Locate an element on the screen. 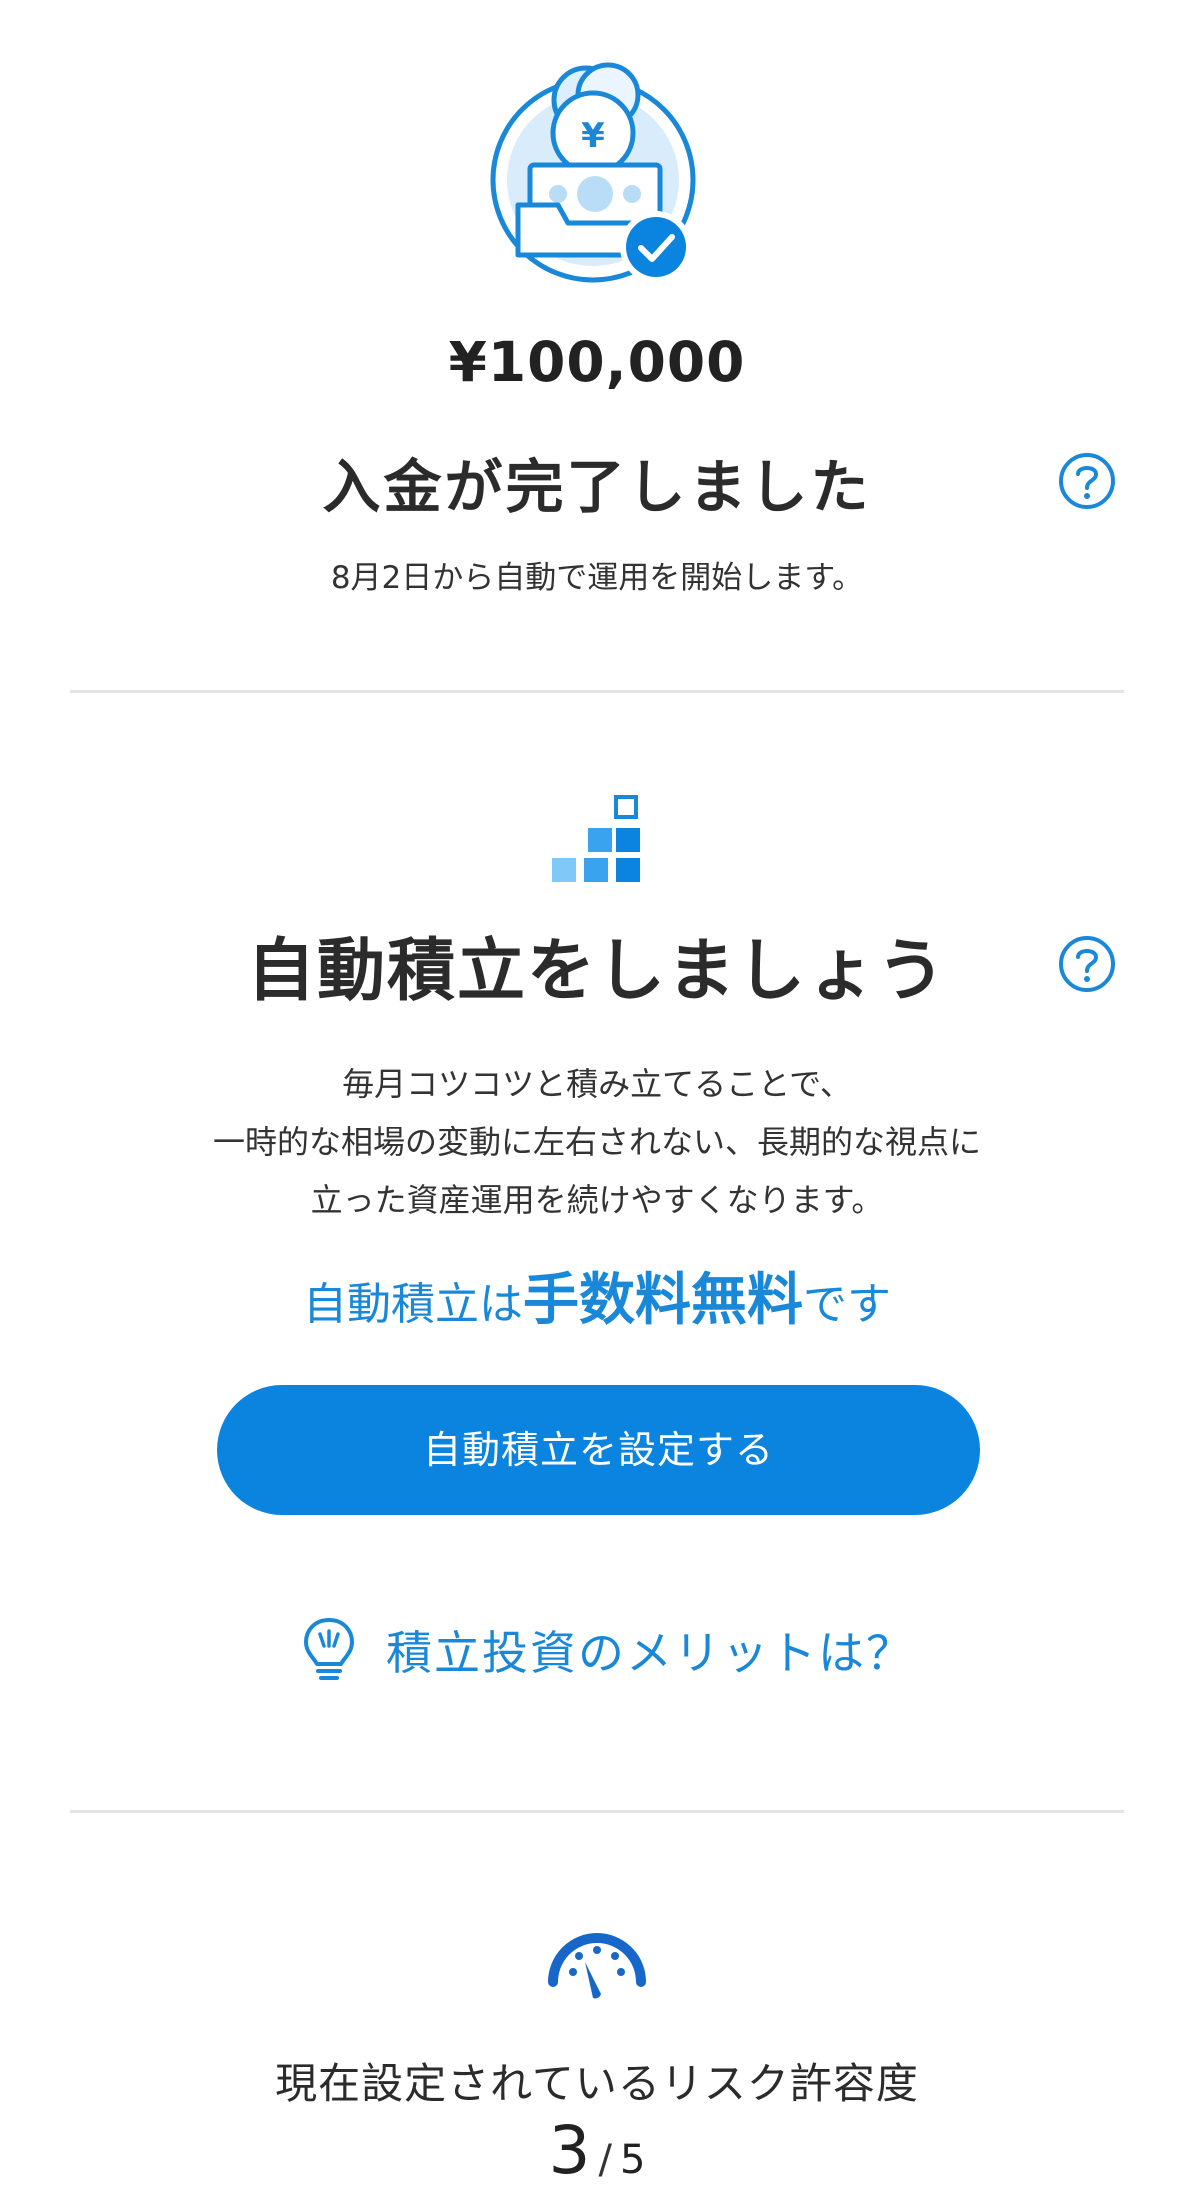  description-line: 毎月コツコツと積み立てることで、 is located at coordinates (597, 1084).